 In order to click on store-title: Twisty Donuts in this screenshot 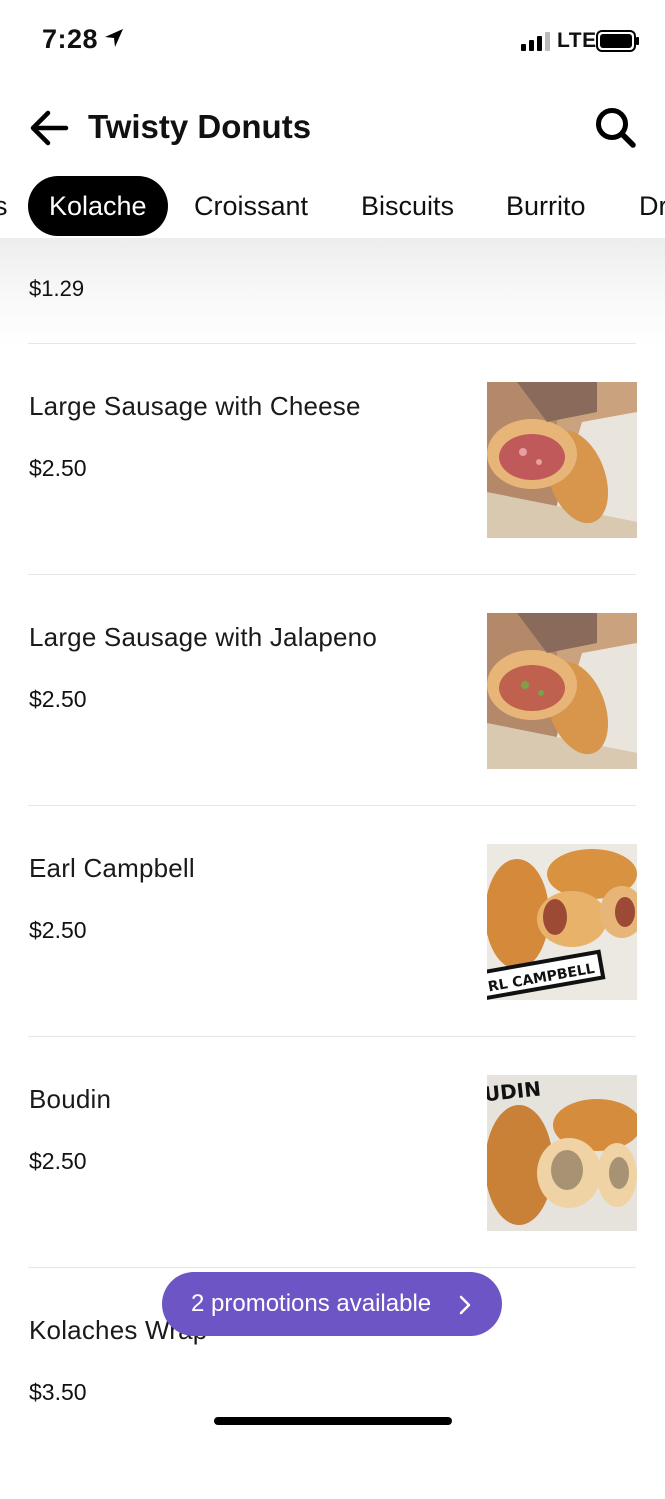, I will do `click(200, 126)`.